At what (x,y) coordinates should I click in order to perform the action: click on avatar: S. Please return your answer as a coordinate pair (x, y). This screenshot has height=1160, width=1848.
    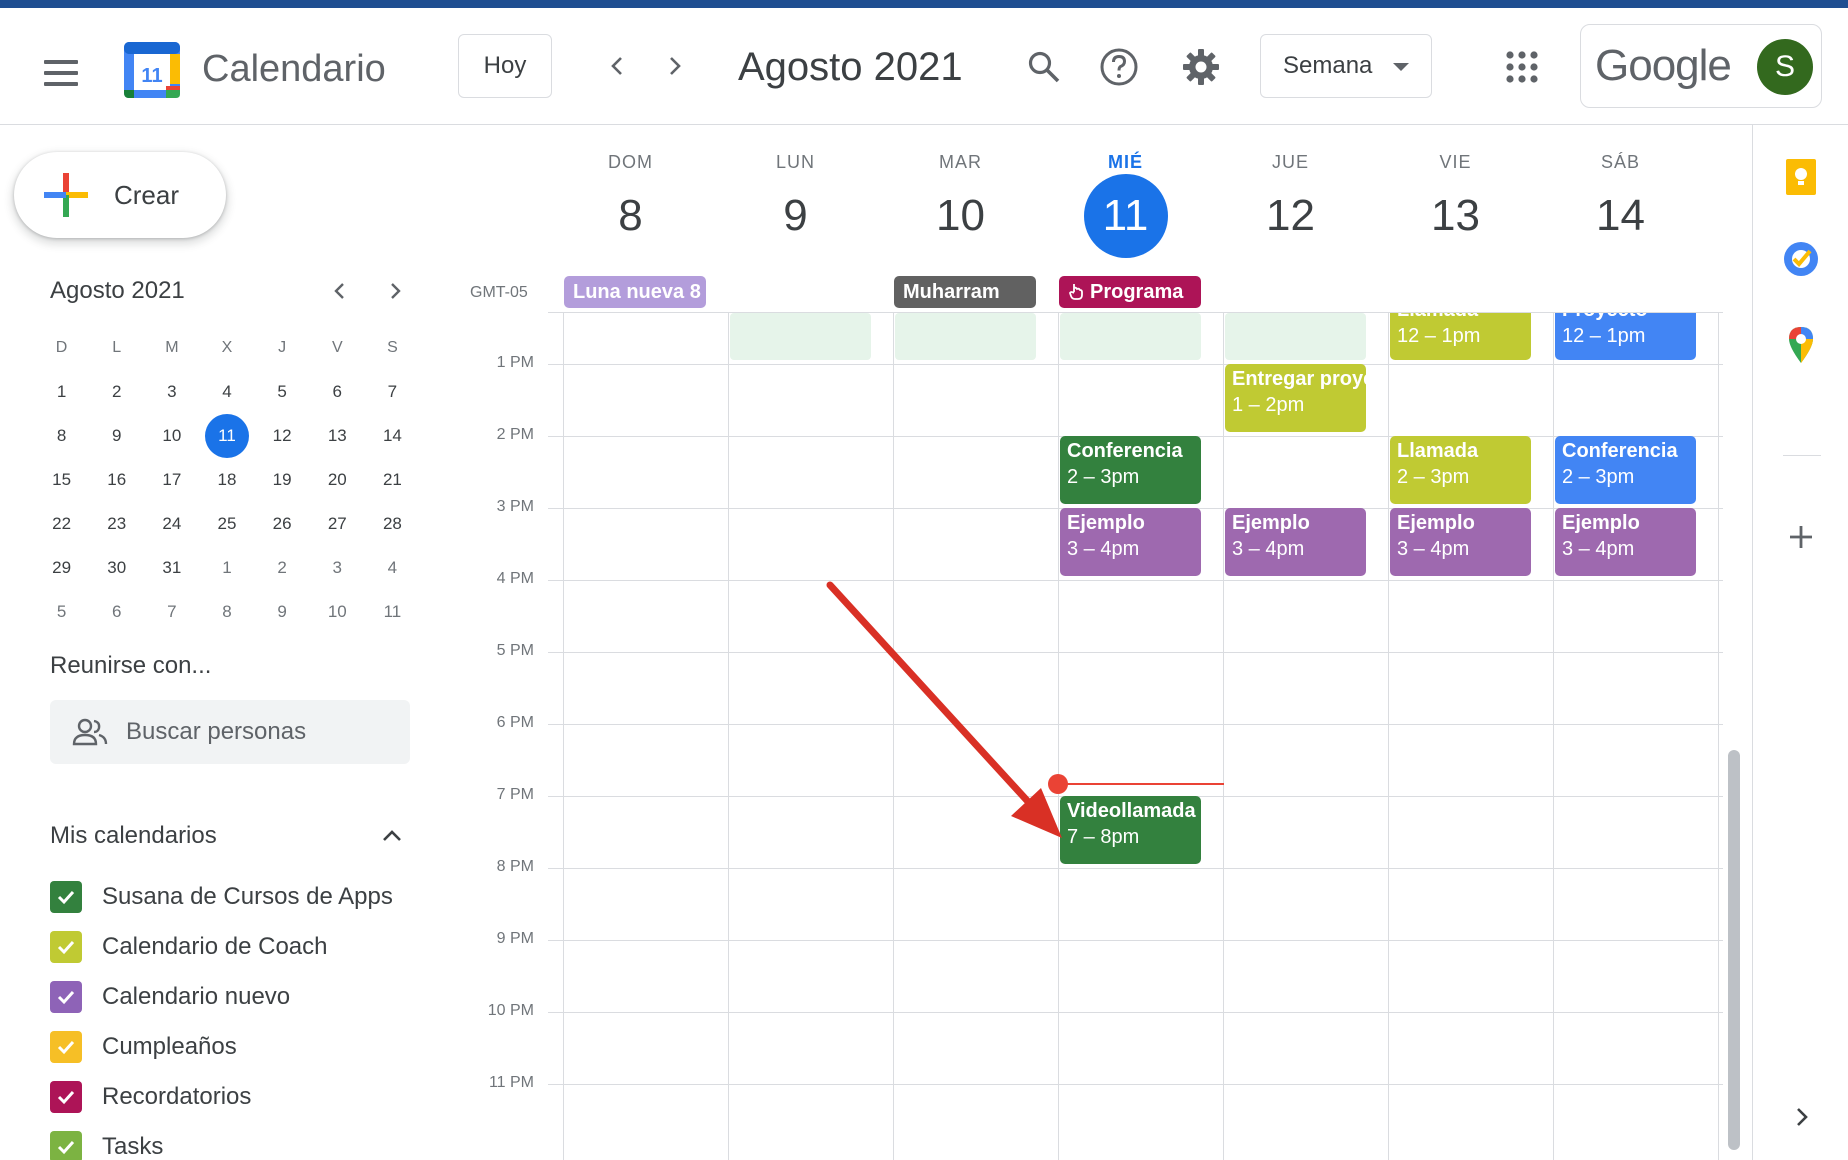
    Looking at the image, I should click on (1785, 67).